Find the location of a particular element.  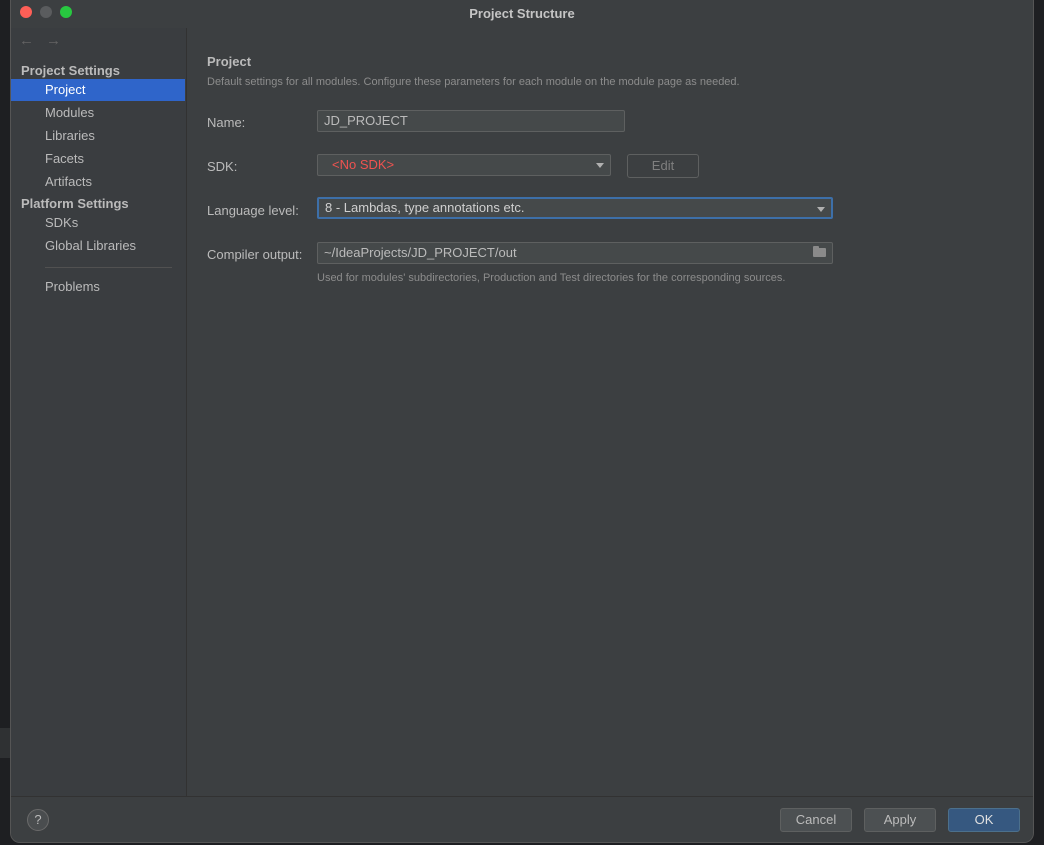

sdk-value: <No SDK> is located at coordinates (363, 164).